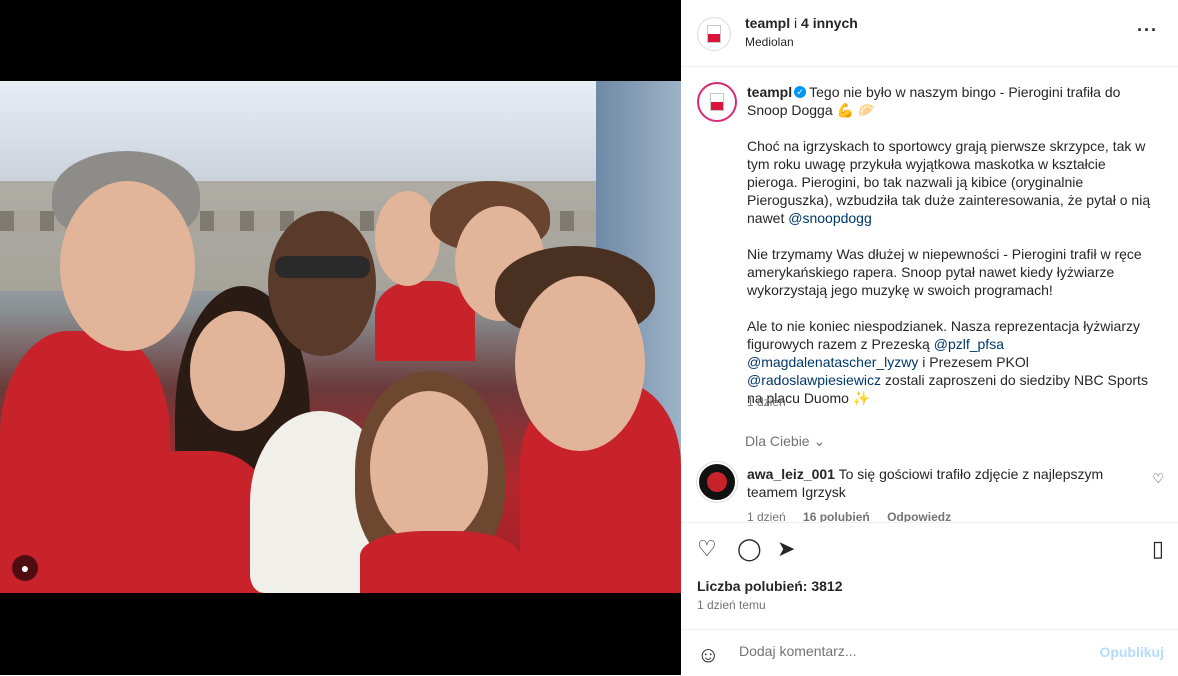 The width and height of the screenshot is (1178, 676). I want to click on post-date: 1 dzień temu, so click(731, 605).